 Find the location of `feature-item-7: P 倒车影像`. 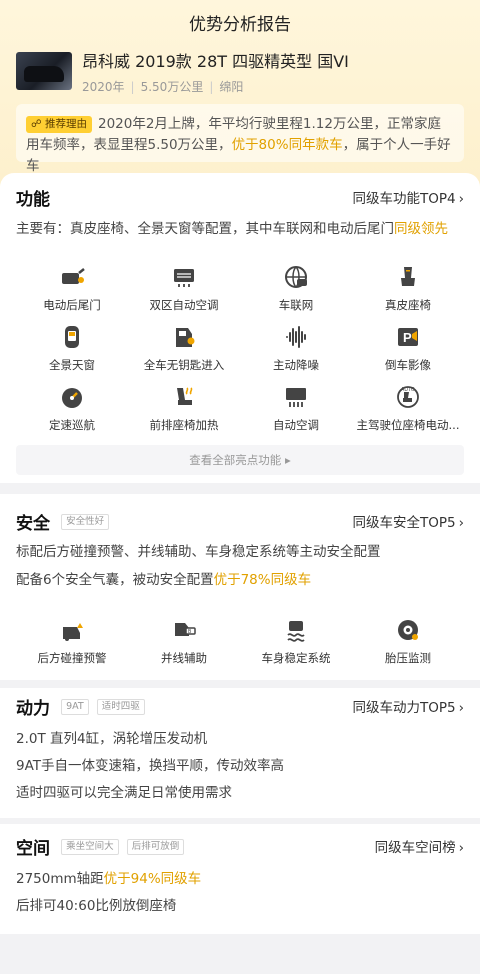

feature-item-7: P 倒车影像 is located at coordinates (408, 353).